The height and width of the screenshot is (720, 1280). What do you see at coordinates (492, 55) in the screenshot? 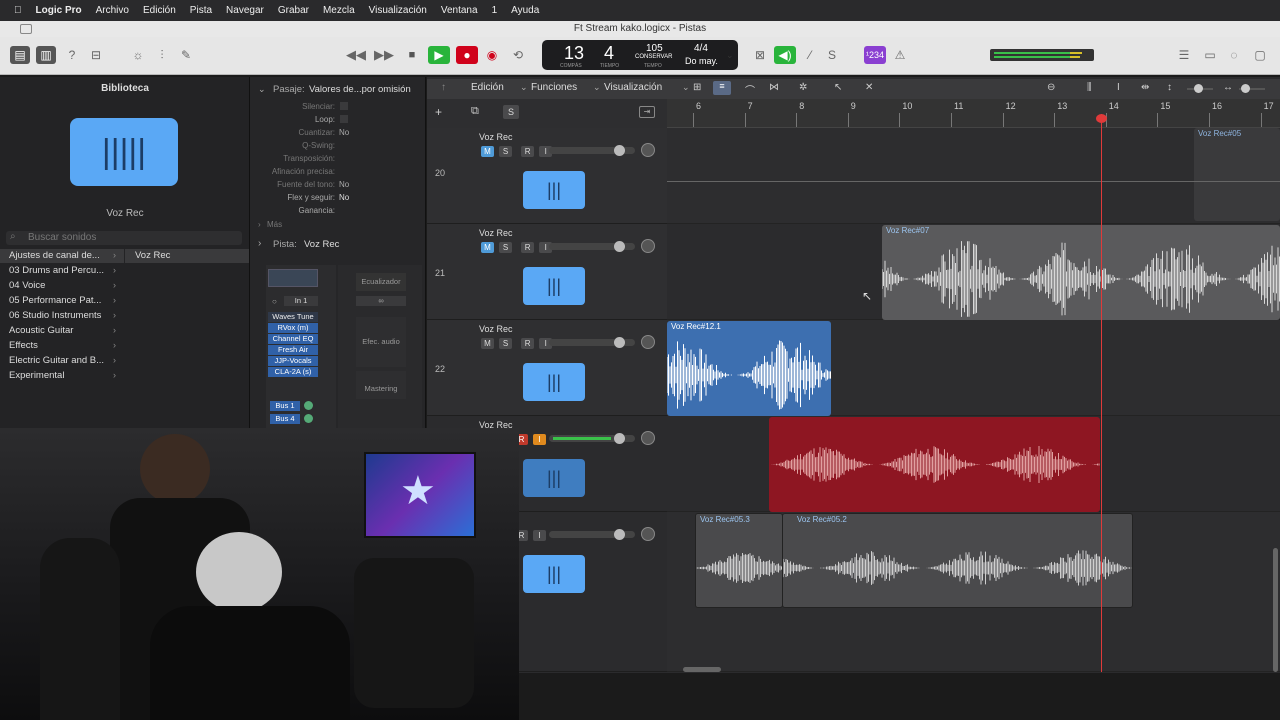
I see `replace-record-icon: ◉` at bounding box center [492, 55].